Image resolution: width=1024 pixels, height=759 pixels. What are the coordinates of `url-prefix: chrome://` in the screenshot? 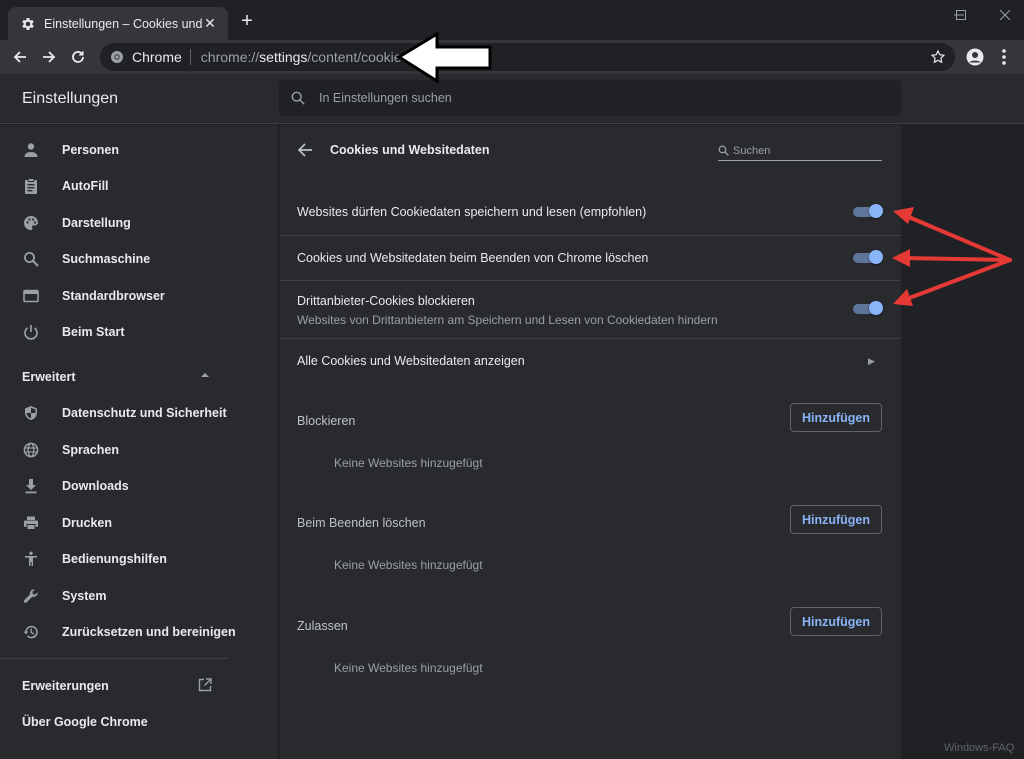 It's located at (230, 57).